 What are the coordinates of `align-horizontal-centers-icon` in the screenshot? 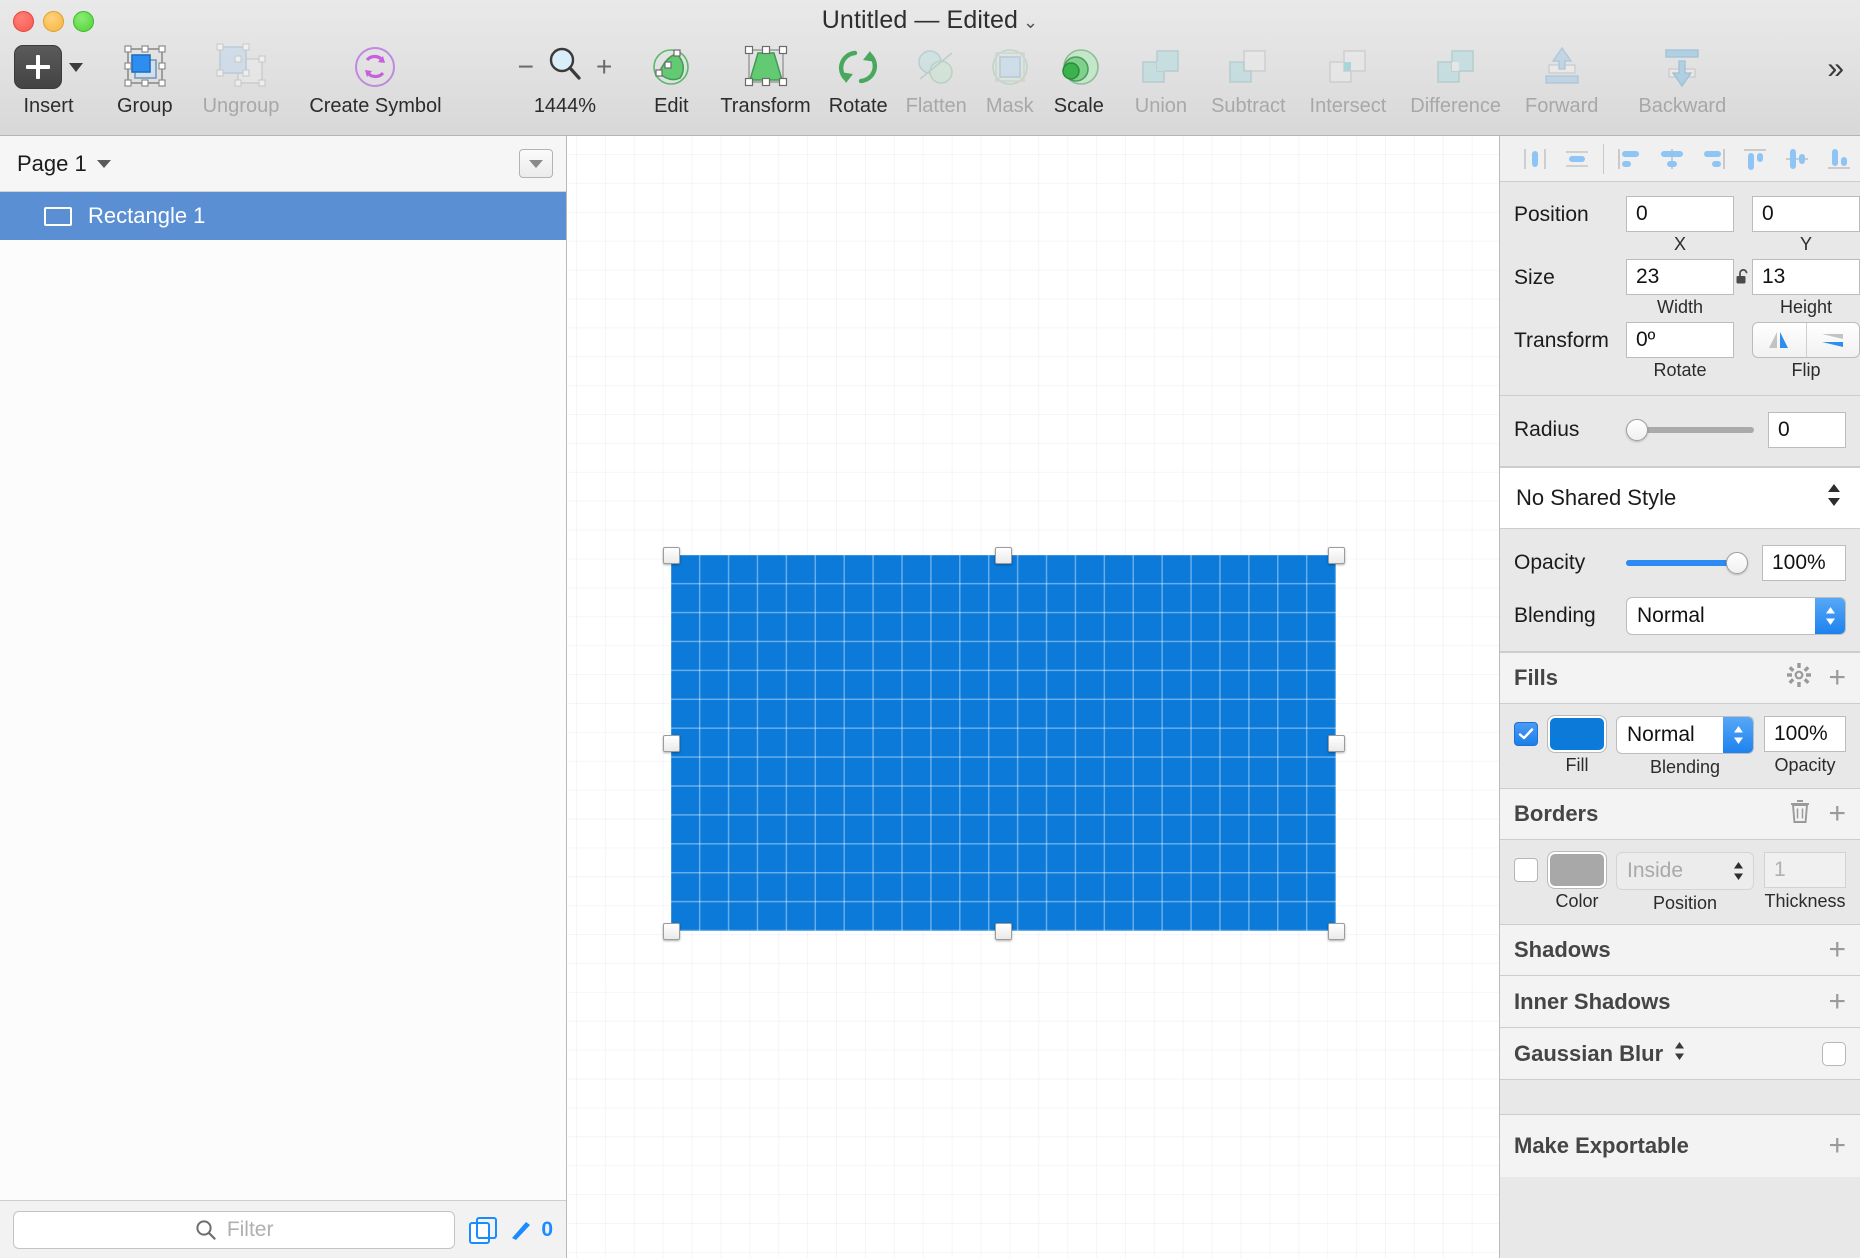 It's located at (1672, 159).